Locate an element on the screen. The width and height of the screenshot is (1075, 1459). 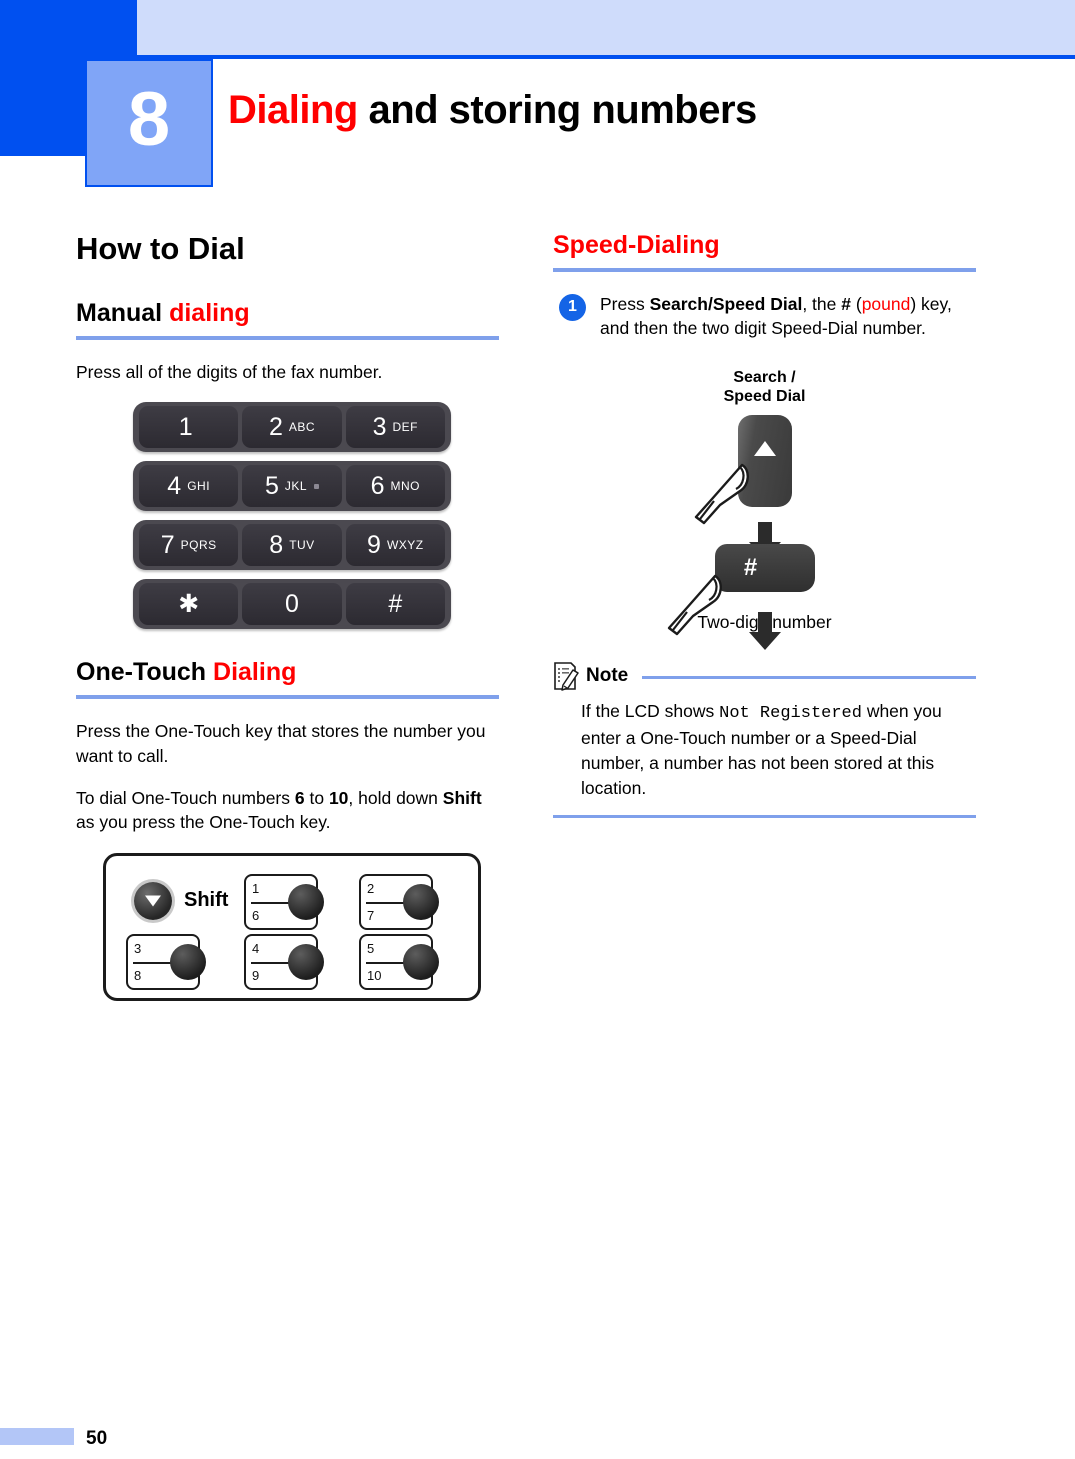
keypad-row: 4 GHI 5 JKL 6 MNO is located at coordinates (292, 486).